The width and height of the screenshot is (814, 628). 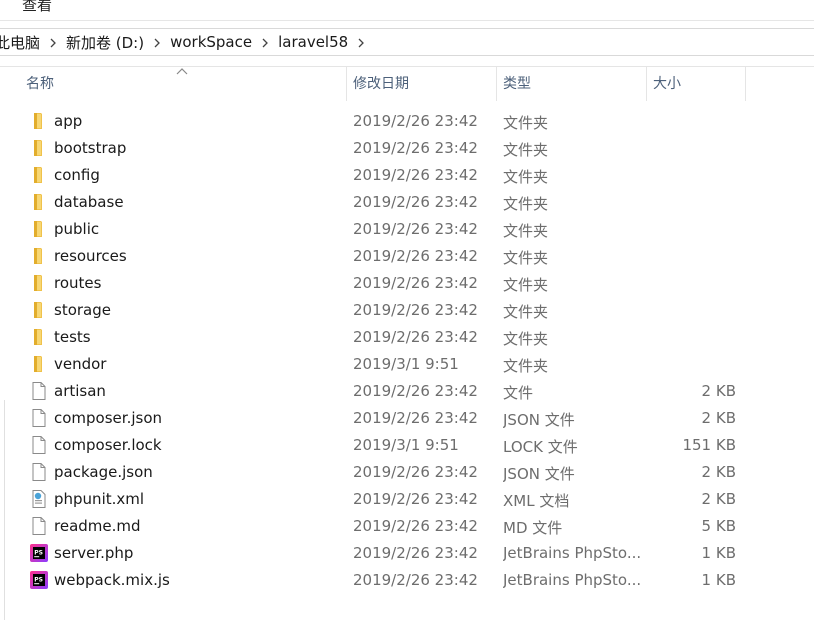 What do you see at coordinates (90, 256) in the screenshot?
I see `file-name: resources` at bounding box center [90, 256].